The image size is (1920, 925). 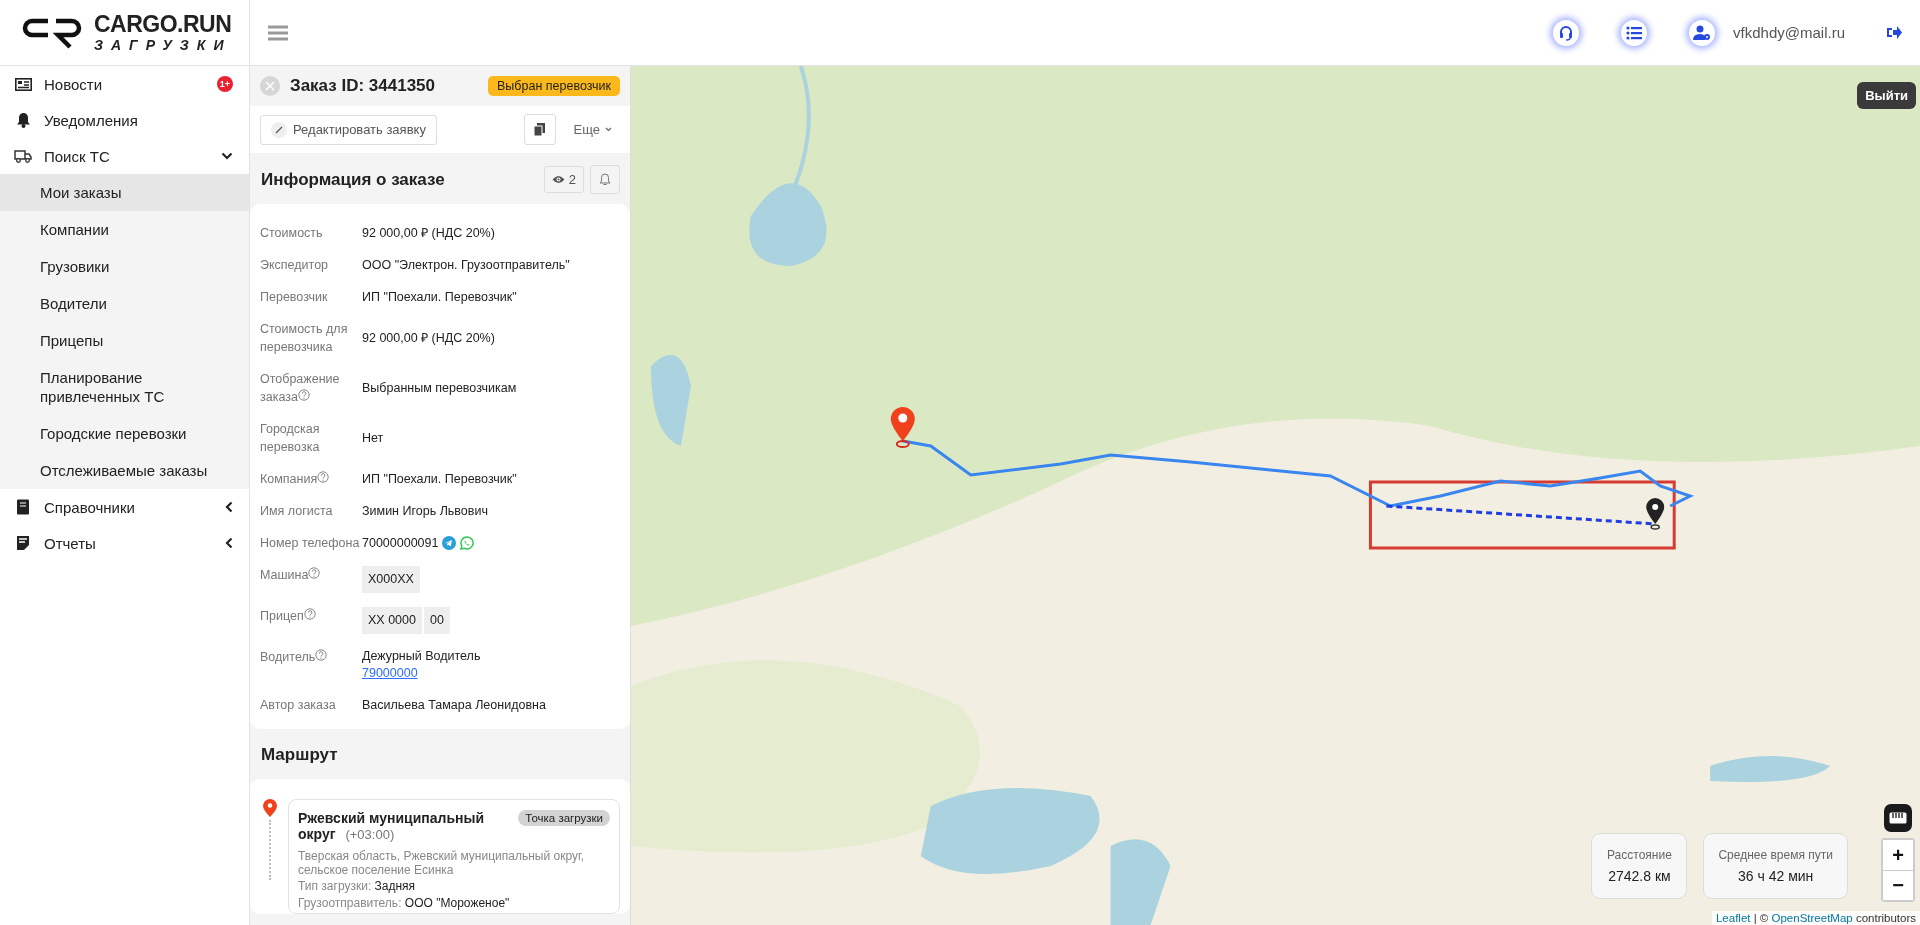 I want to click on field-label: Автор заказа, so click(x=298, y=705).